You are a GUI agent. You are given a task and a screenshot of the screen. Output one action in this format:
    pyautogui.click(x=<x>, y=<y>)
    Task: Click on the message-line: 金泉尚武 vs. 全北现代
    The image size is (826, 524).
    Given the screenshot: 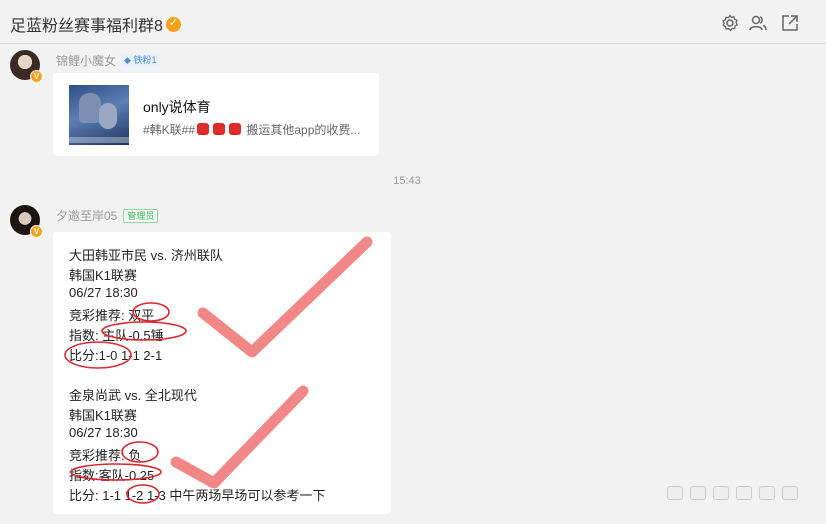 What is the action you would take?
    pyautogui.click(x=133, y=395)
    